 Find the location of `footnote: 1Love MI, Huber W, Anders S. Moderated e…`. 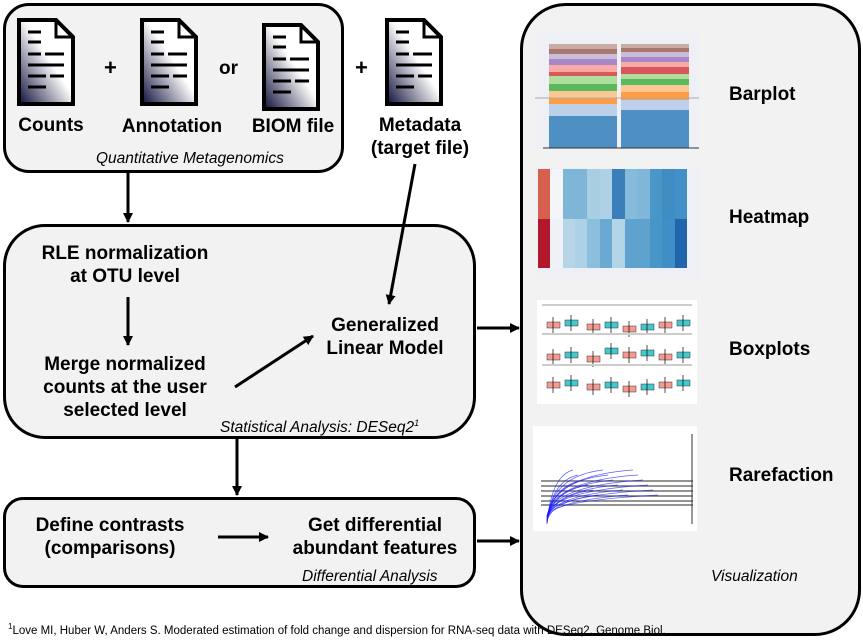

footnote: 1Love MI, Huber W, Anders S. Moderated e… is located at coordinates (337, 629).